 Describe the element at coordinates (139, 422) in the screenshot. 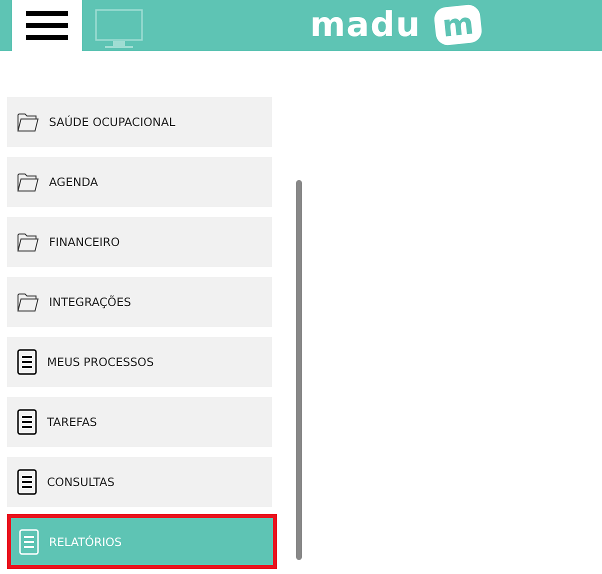

I see `menu-item: TAREFAS` at that location.